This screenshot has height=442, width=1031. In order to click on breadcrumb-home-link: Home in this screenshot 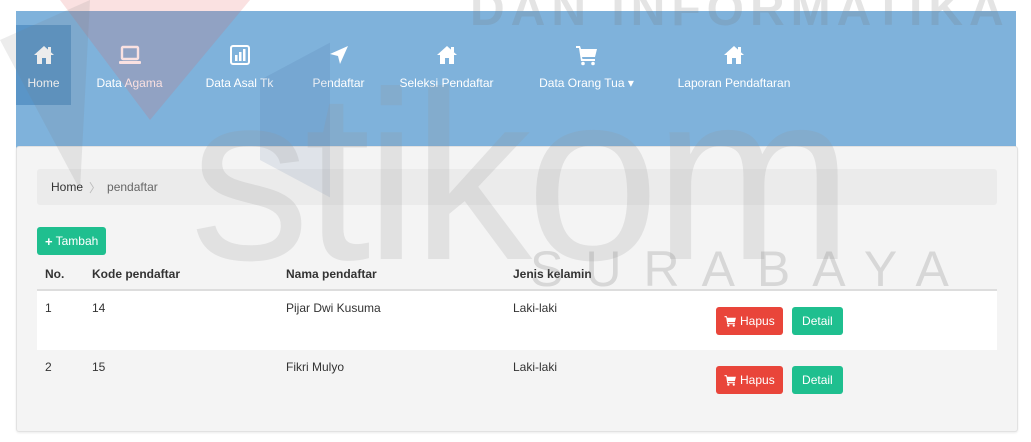, I will do `click(67, 187)`.